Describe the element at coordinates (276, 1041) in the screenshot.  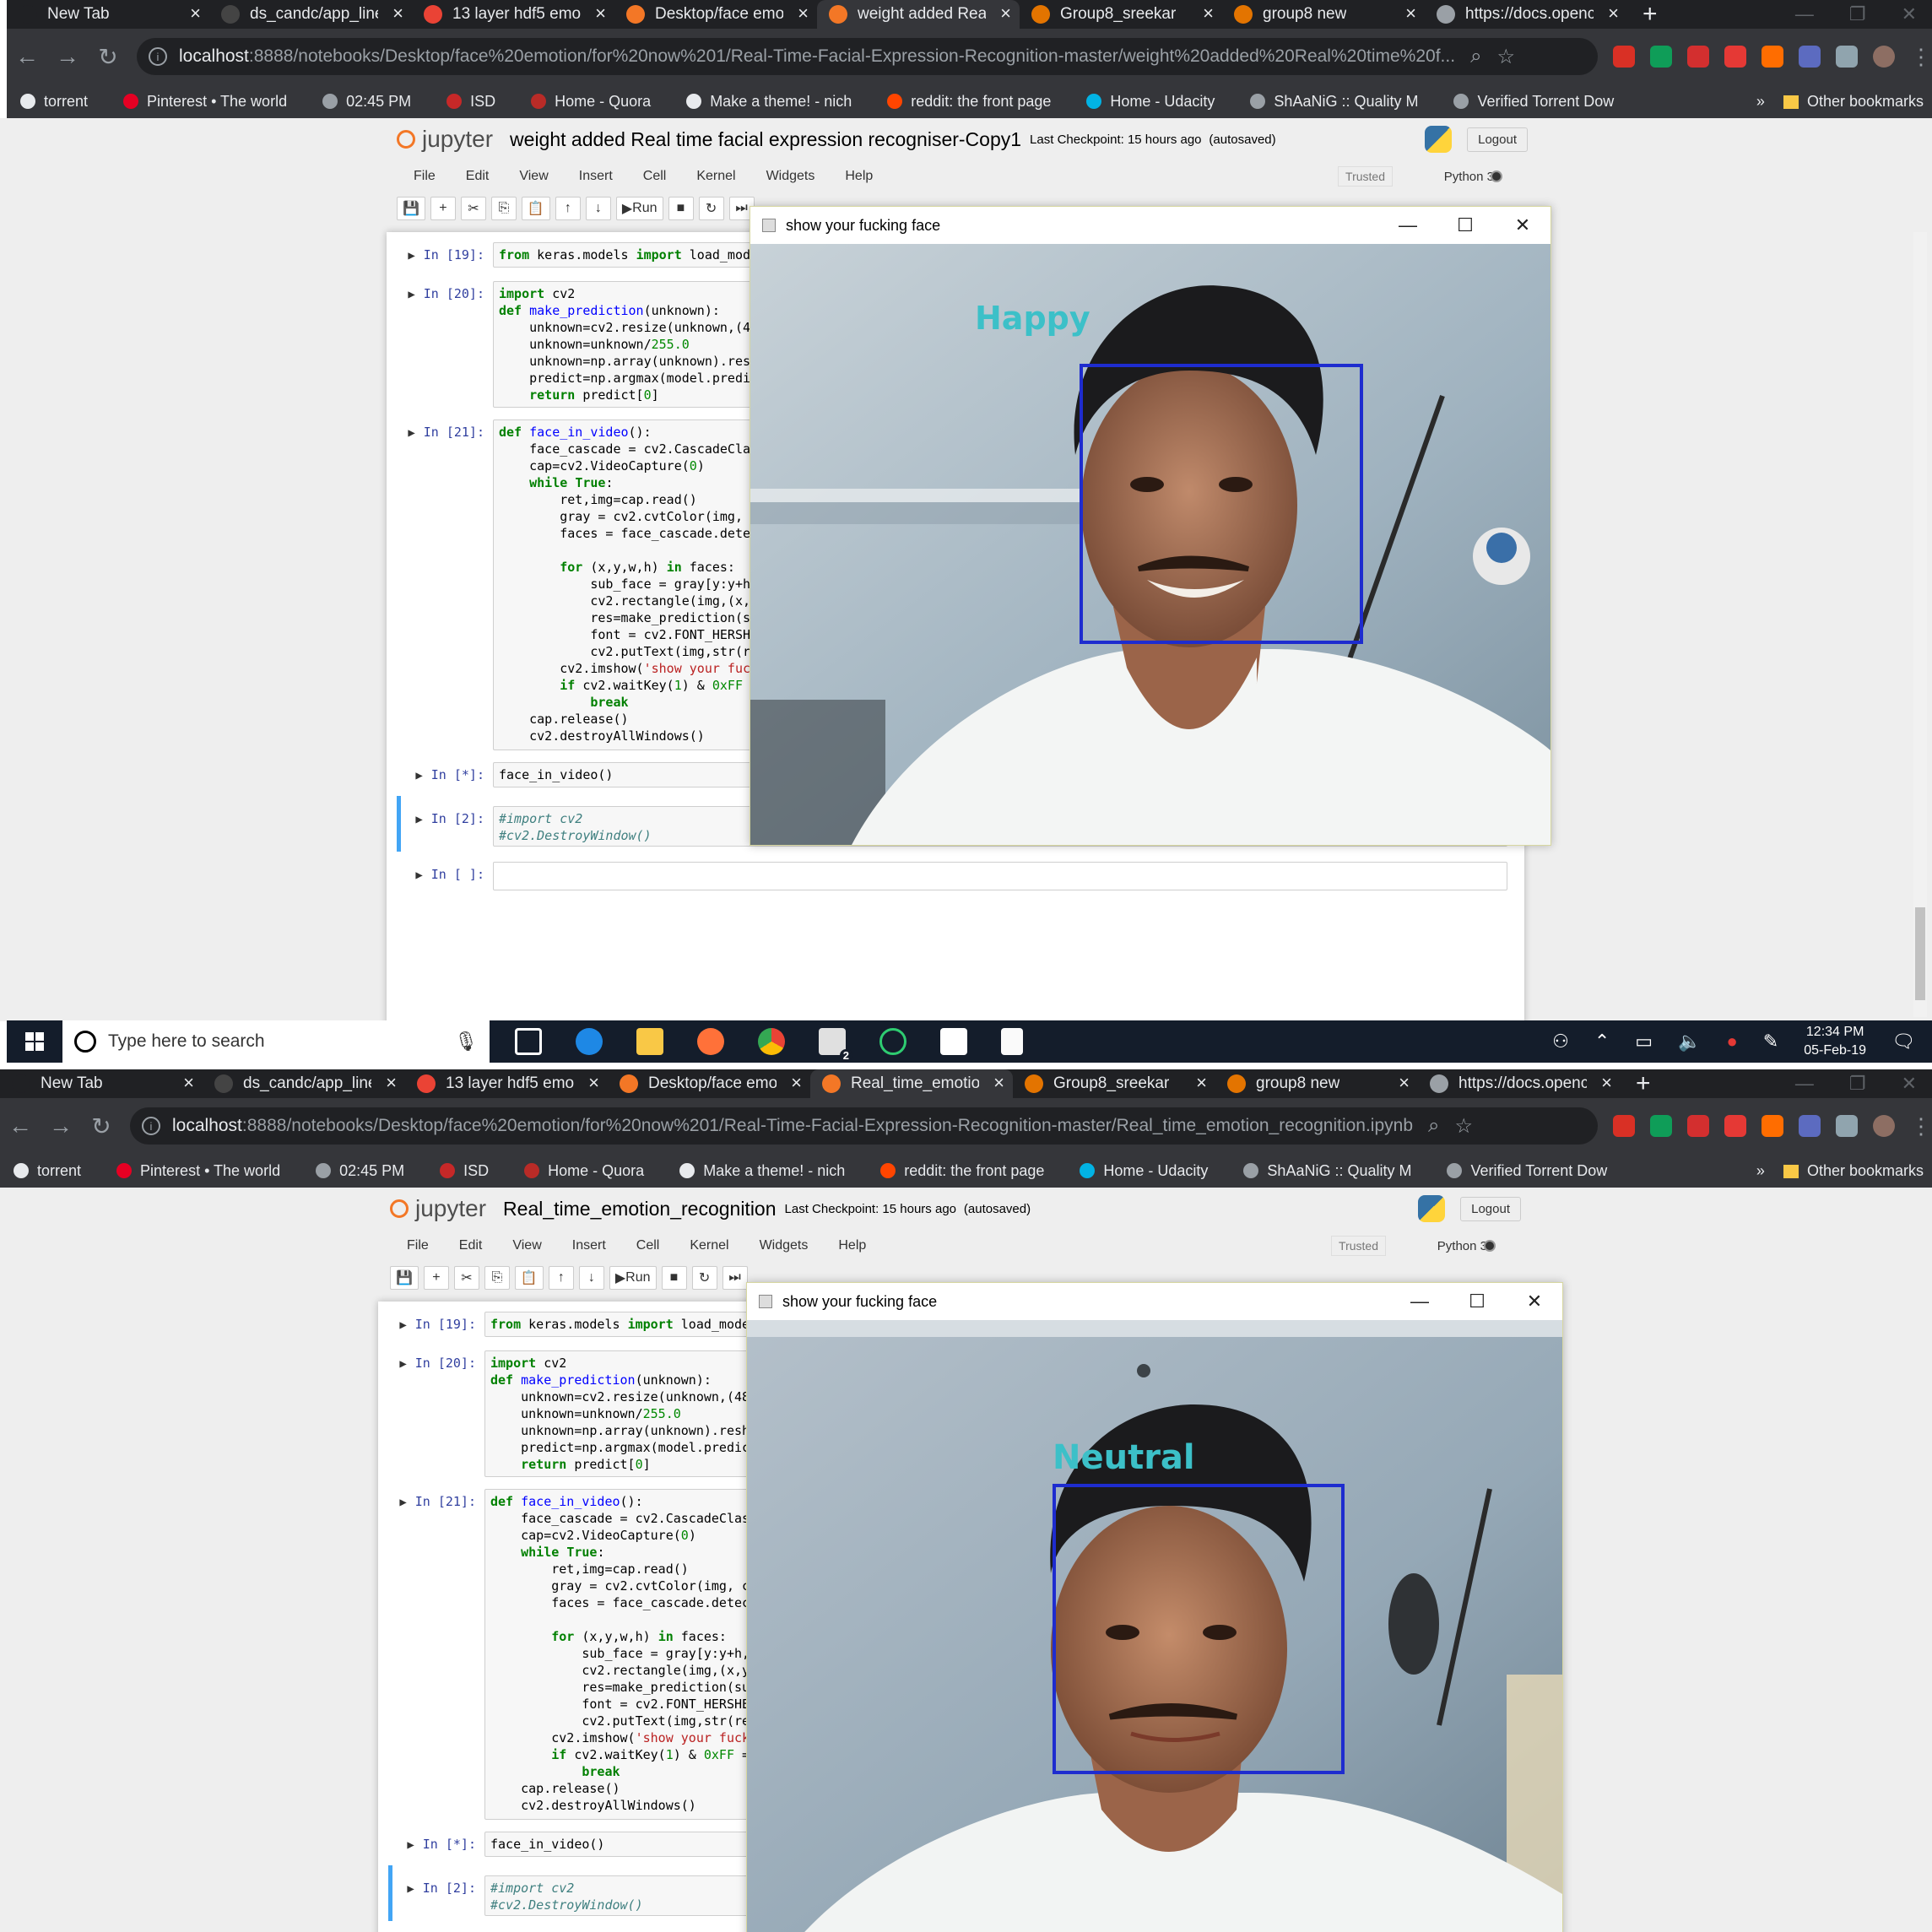
I see `taskbar-search: Type here to search 🎙` at that location.